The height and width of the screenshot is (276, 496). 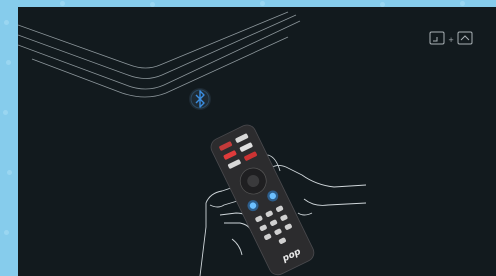 What do you see at coordinates (262, 200) in the screenshot?
I see `remote-control-icon: pop` at bounding box center [262, 200].